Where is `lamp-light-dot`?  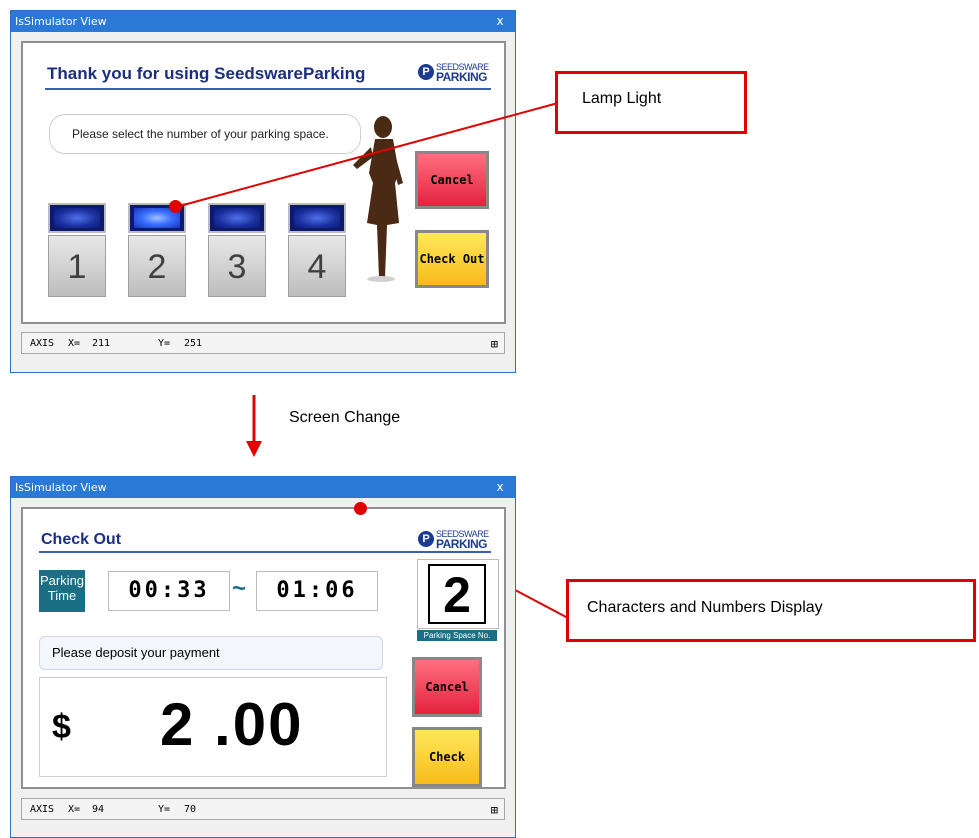 lamp-light-dot is located at coordinates (175, 206).